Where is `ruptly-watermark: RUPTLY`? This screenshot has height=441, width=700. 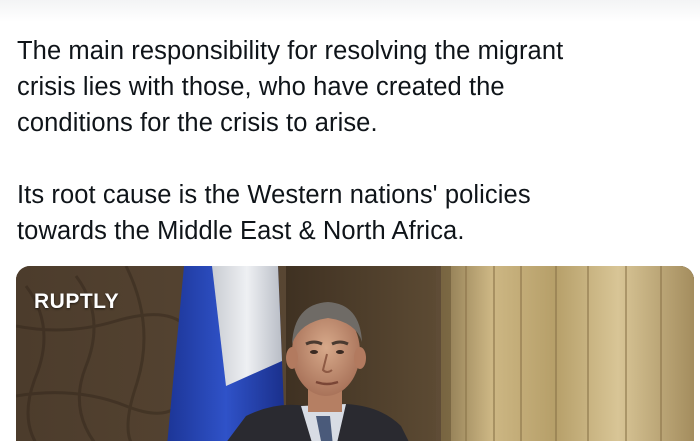 ruptly-watermark: RUPTLY is located at coordinates (77, 301).